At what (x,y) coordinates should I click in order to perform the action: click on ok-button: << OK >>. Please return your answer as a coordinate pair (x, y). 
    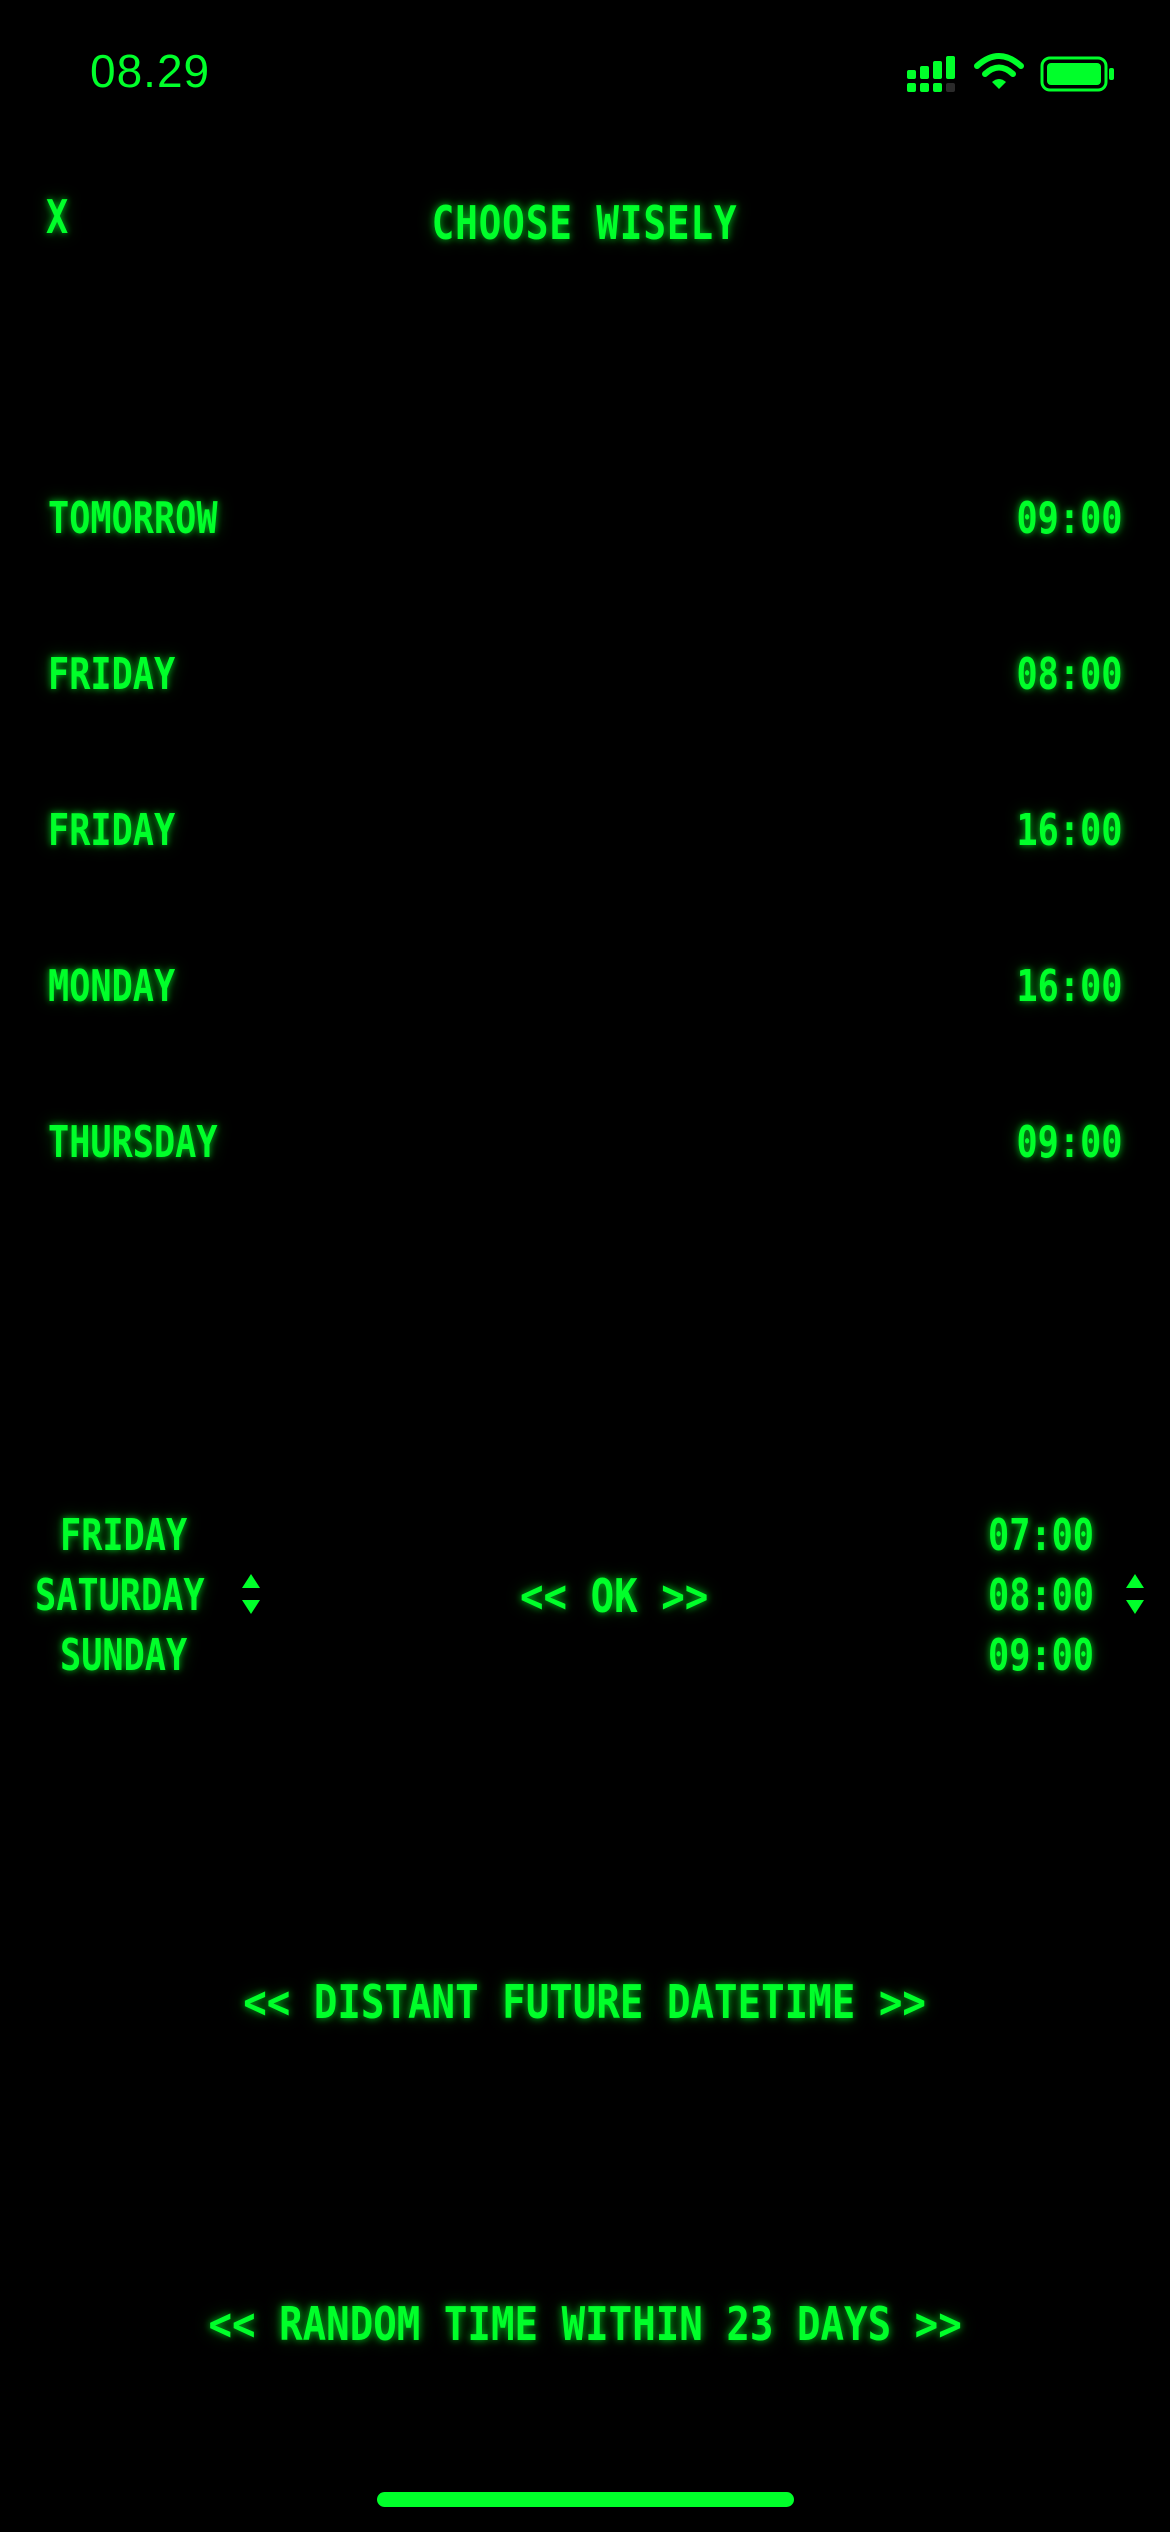
    Looking at the image, I should click on (614, 1596).